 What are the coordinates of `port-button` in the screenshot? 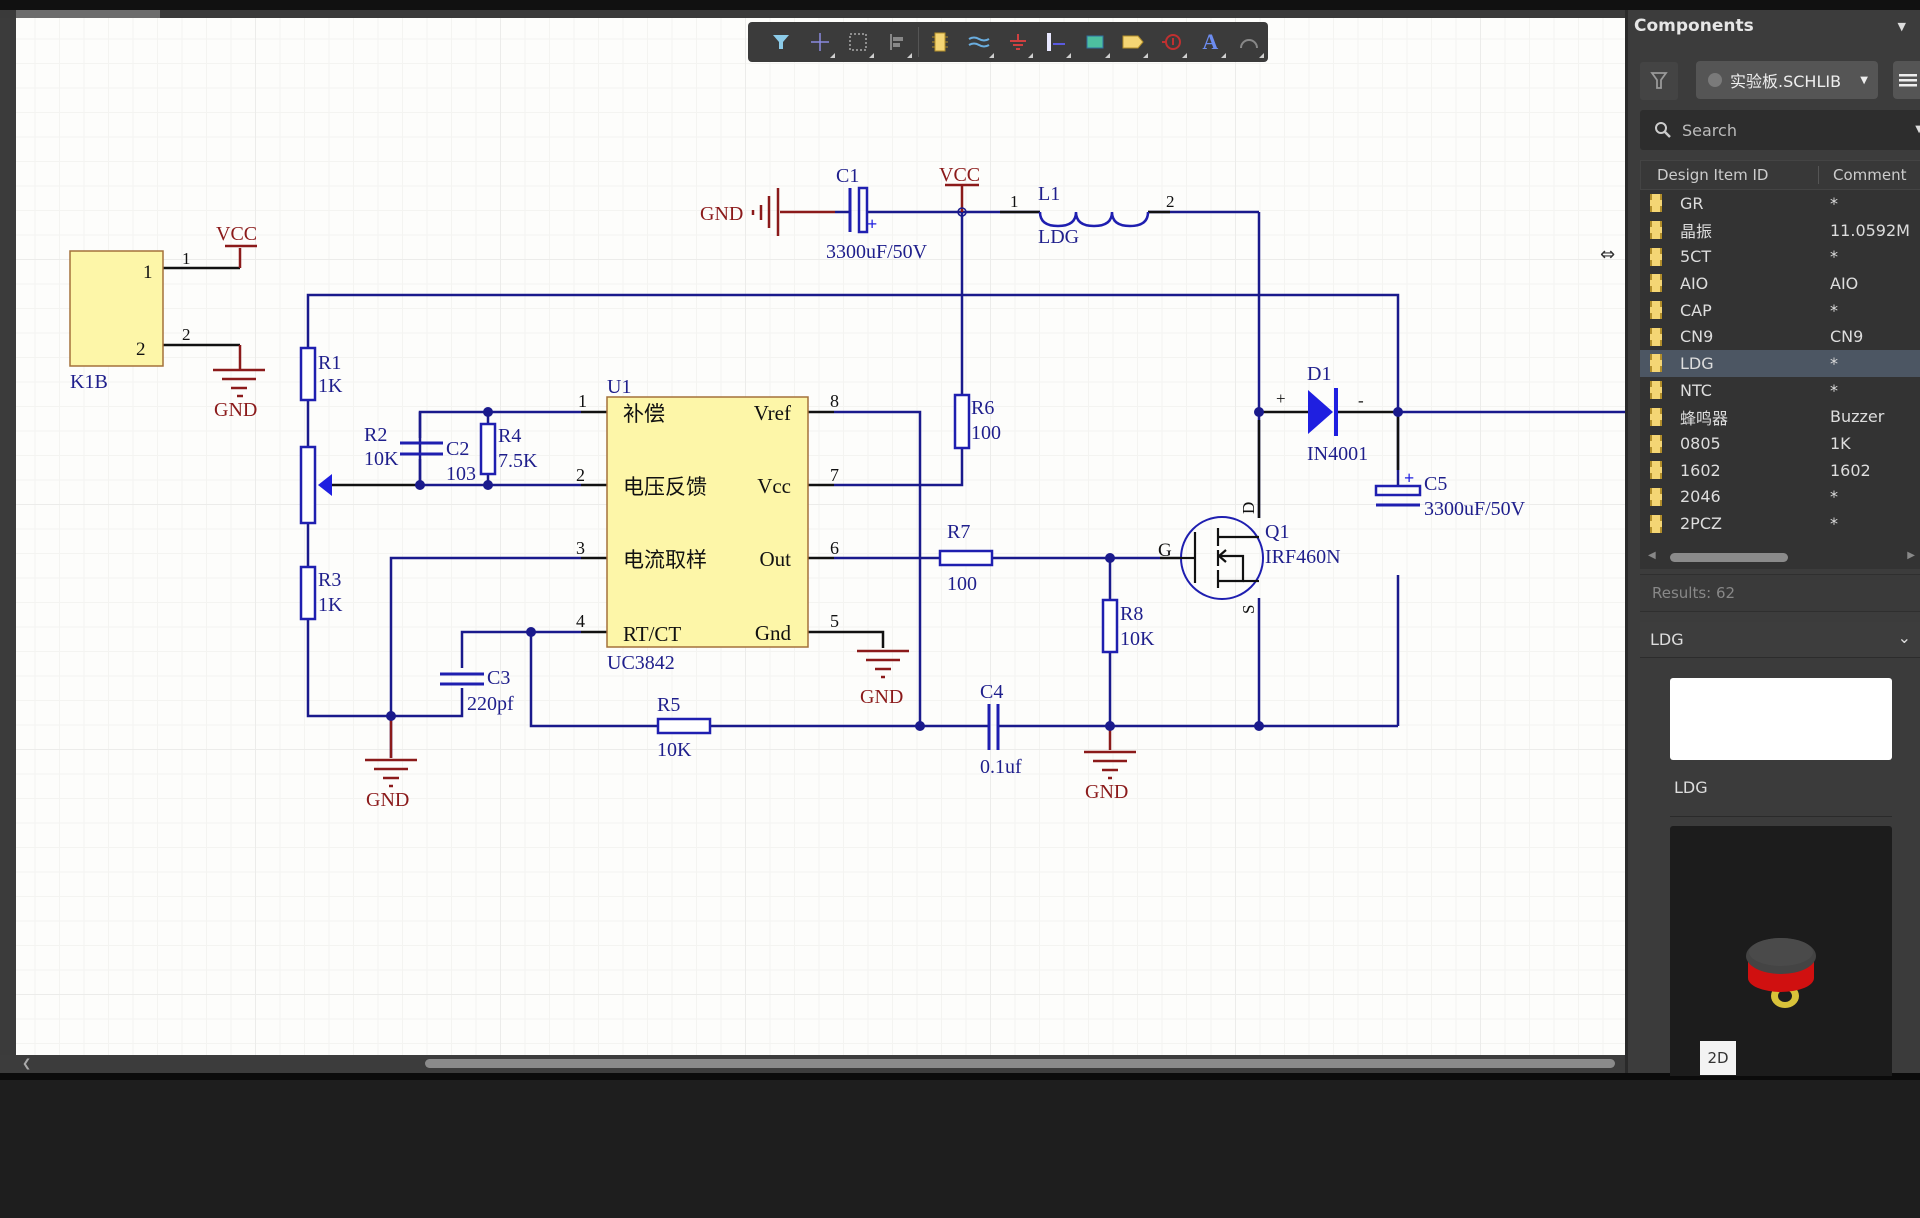 It's located at (1133, 42).